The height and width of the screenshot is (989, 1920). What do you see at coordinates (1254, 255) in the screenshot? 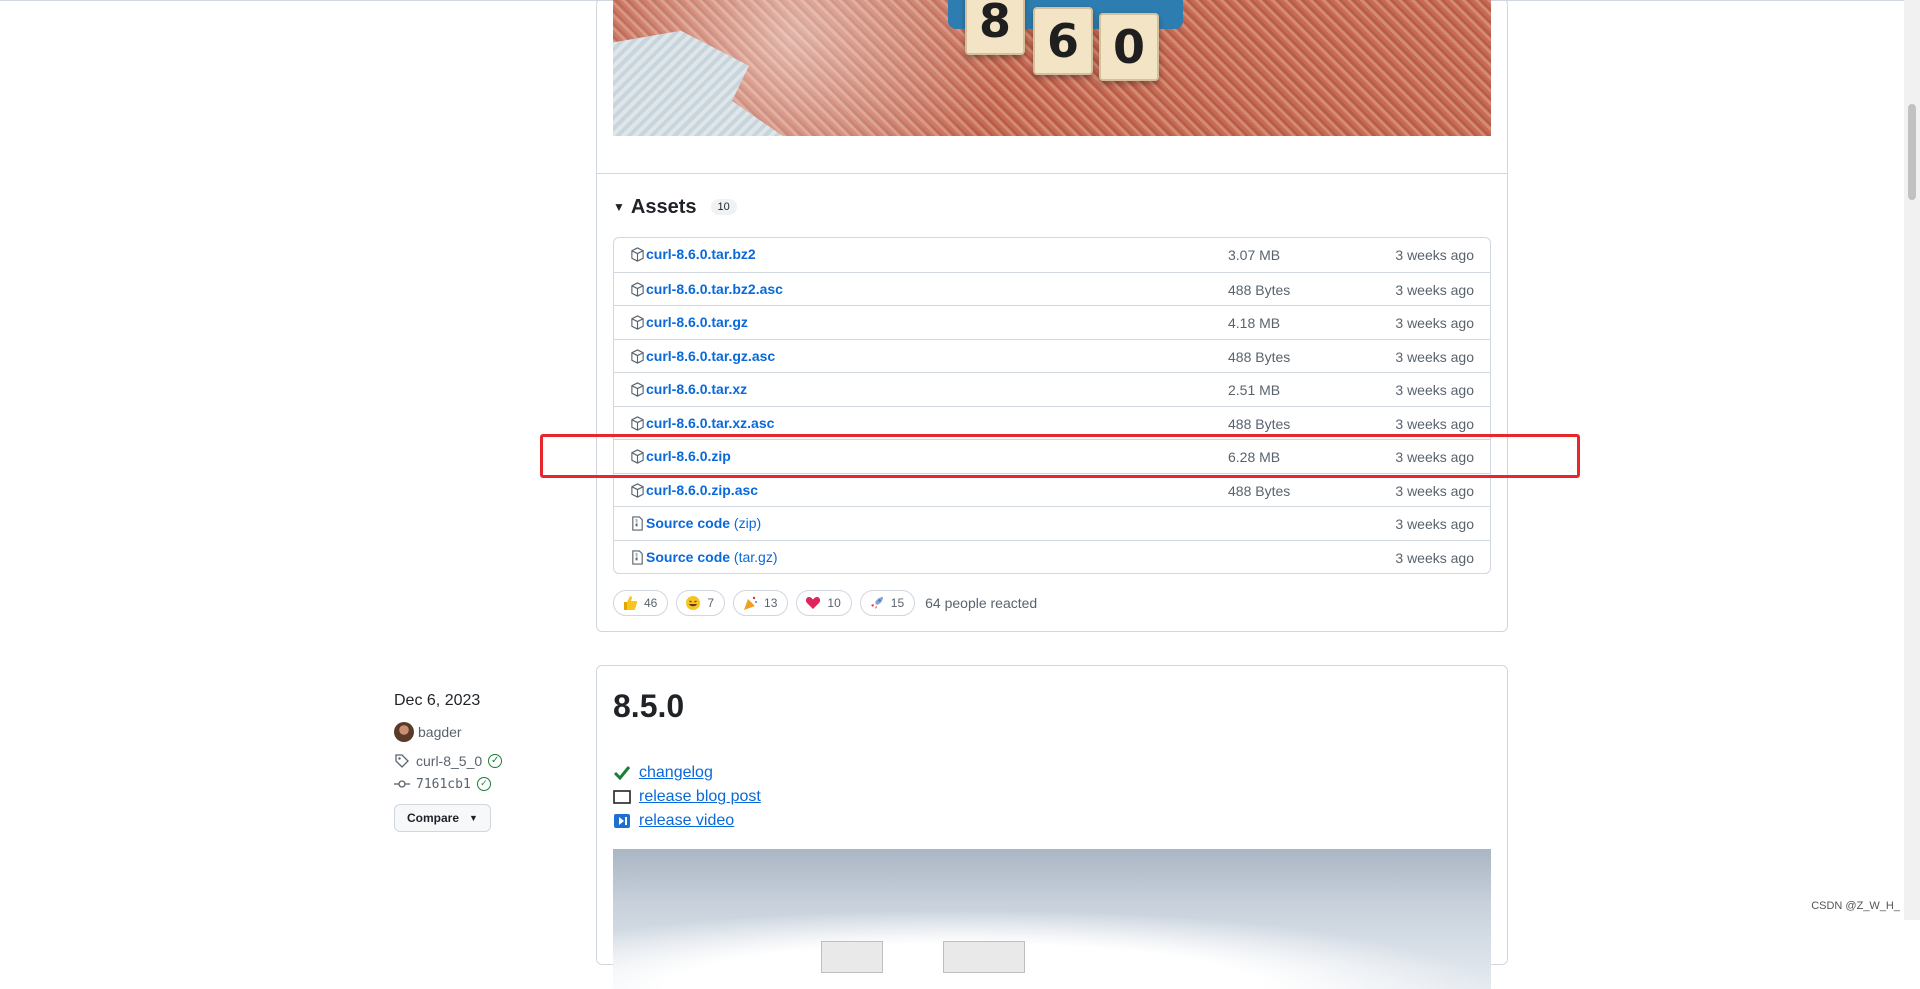
I see `asset-size: 3.07 MB` at bounding box center [1254, 255].